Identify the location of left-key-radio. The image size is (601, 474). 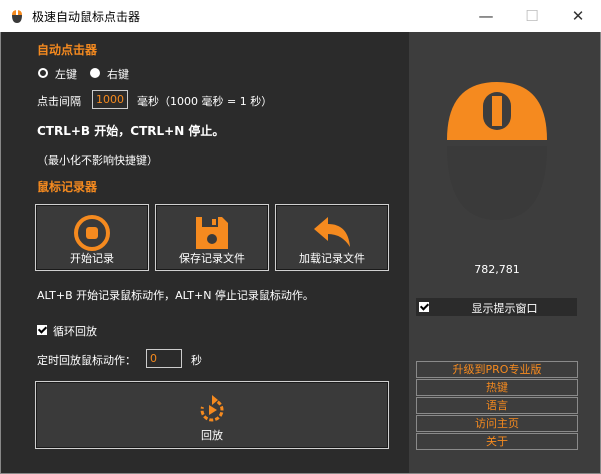
(43, 73).